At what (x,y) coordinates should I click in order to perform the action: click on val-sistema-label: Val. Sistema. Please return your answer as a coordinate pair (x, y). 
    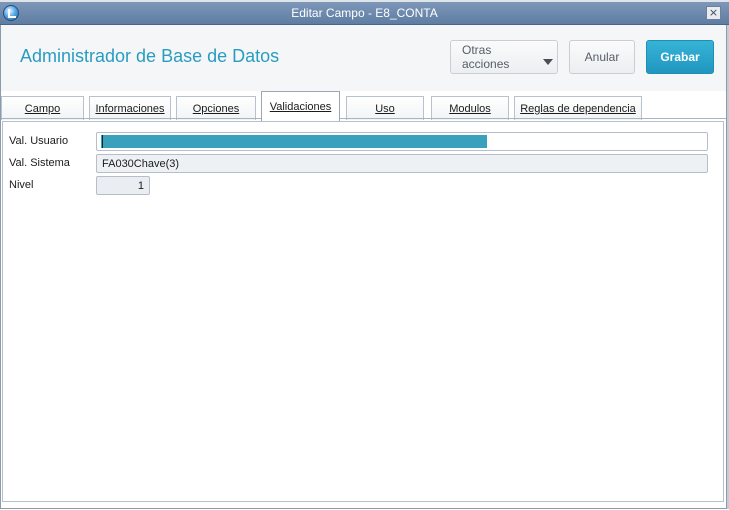
    Looking at the image, I should click on (39, 163).